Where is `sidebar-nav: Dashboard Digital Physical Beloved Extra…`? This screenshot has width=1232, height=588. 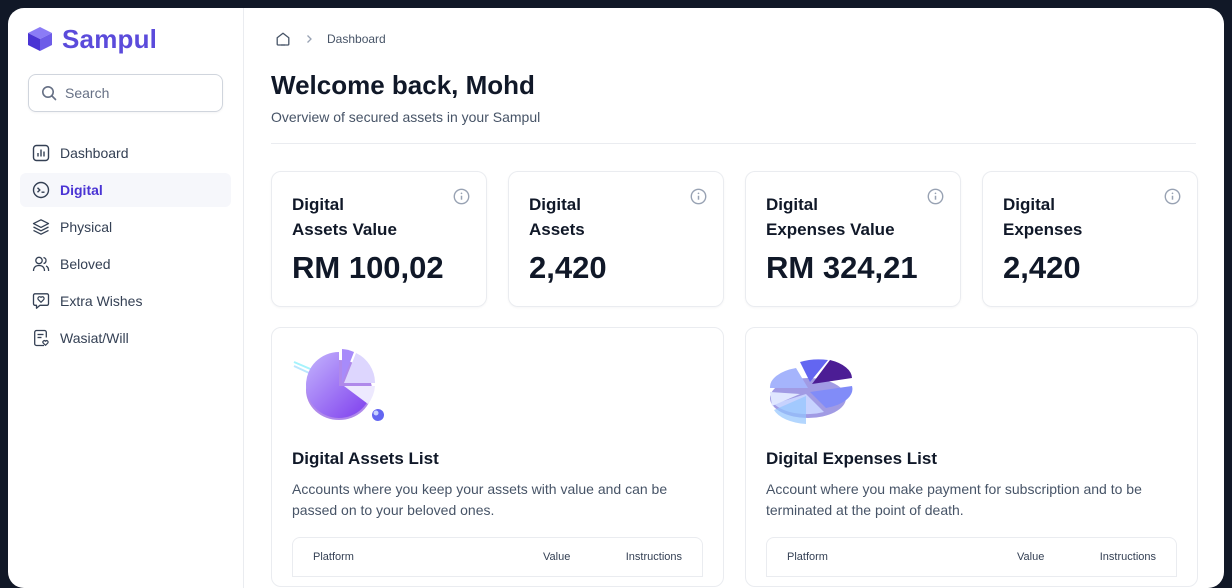 sidebar-nav: Dashboard Digital Physical Beloved Extra… is located at coordinates (125, 245).